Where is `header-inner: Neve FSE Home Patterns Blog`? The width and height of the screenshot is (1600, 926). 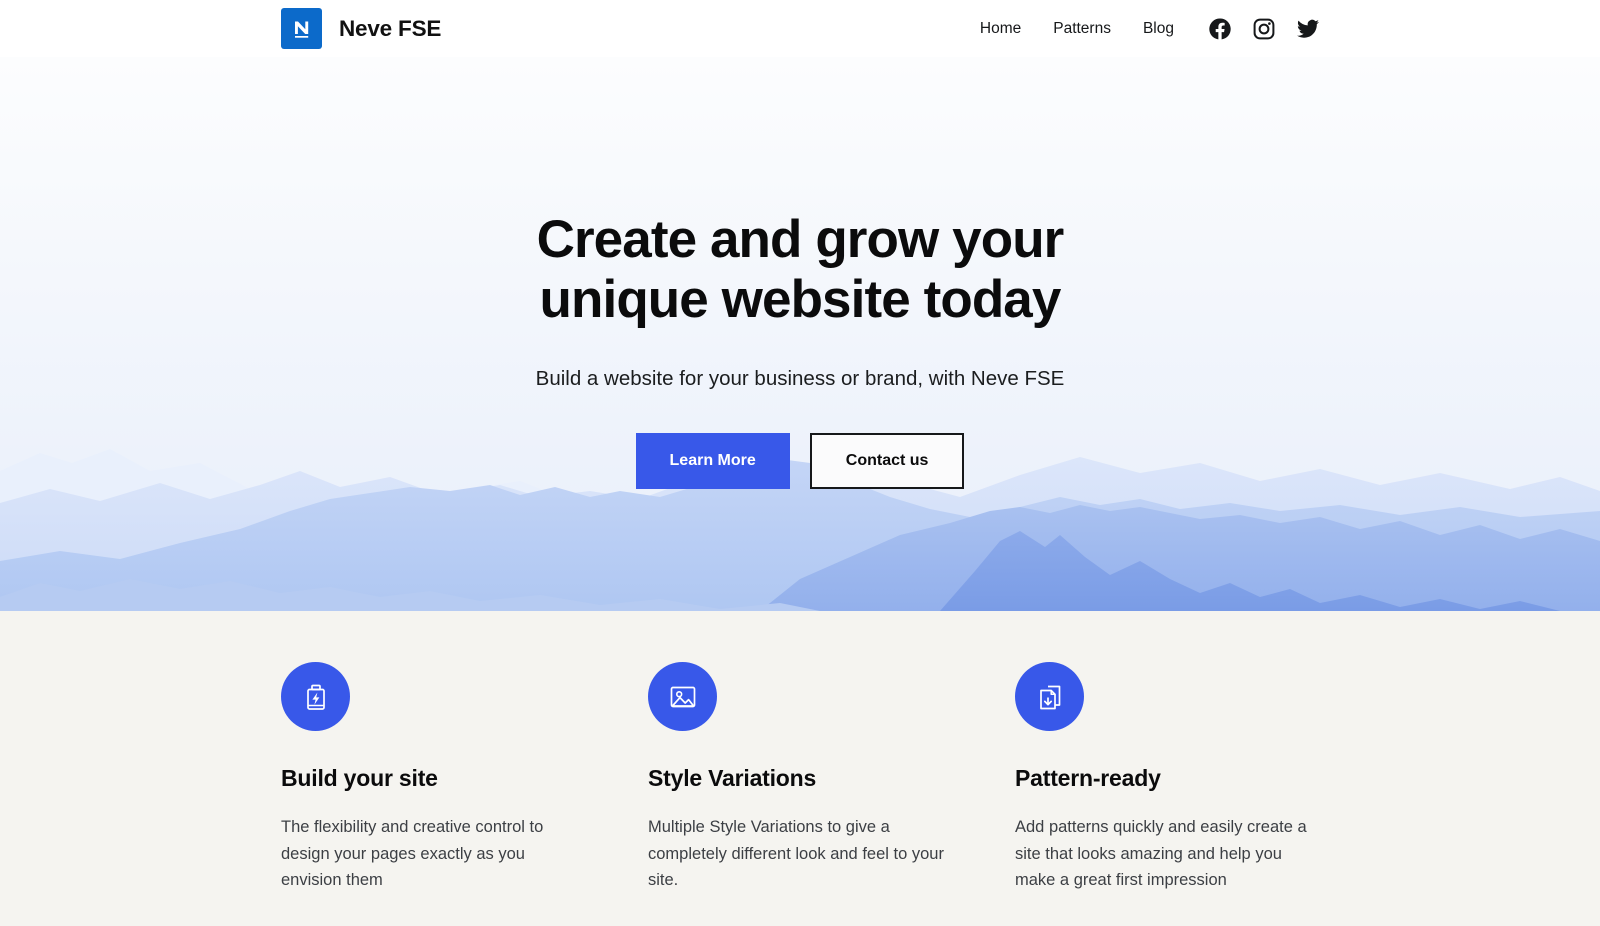 header-inner: Neve FSE Home Patterns Blog is located at coordinates (800, 28).